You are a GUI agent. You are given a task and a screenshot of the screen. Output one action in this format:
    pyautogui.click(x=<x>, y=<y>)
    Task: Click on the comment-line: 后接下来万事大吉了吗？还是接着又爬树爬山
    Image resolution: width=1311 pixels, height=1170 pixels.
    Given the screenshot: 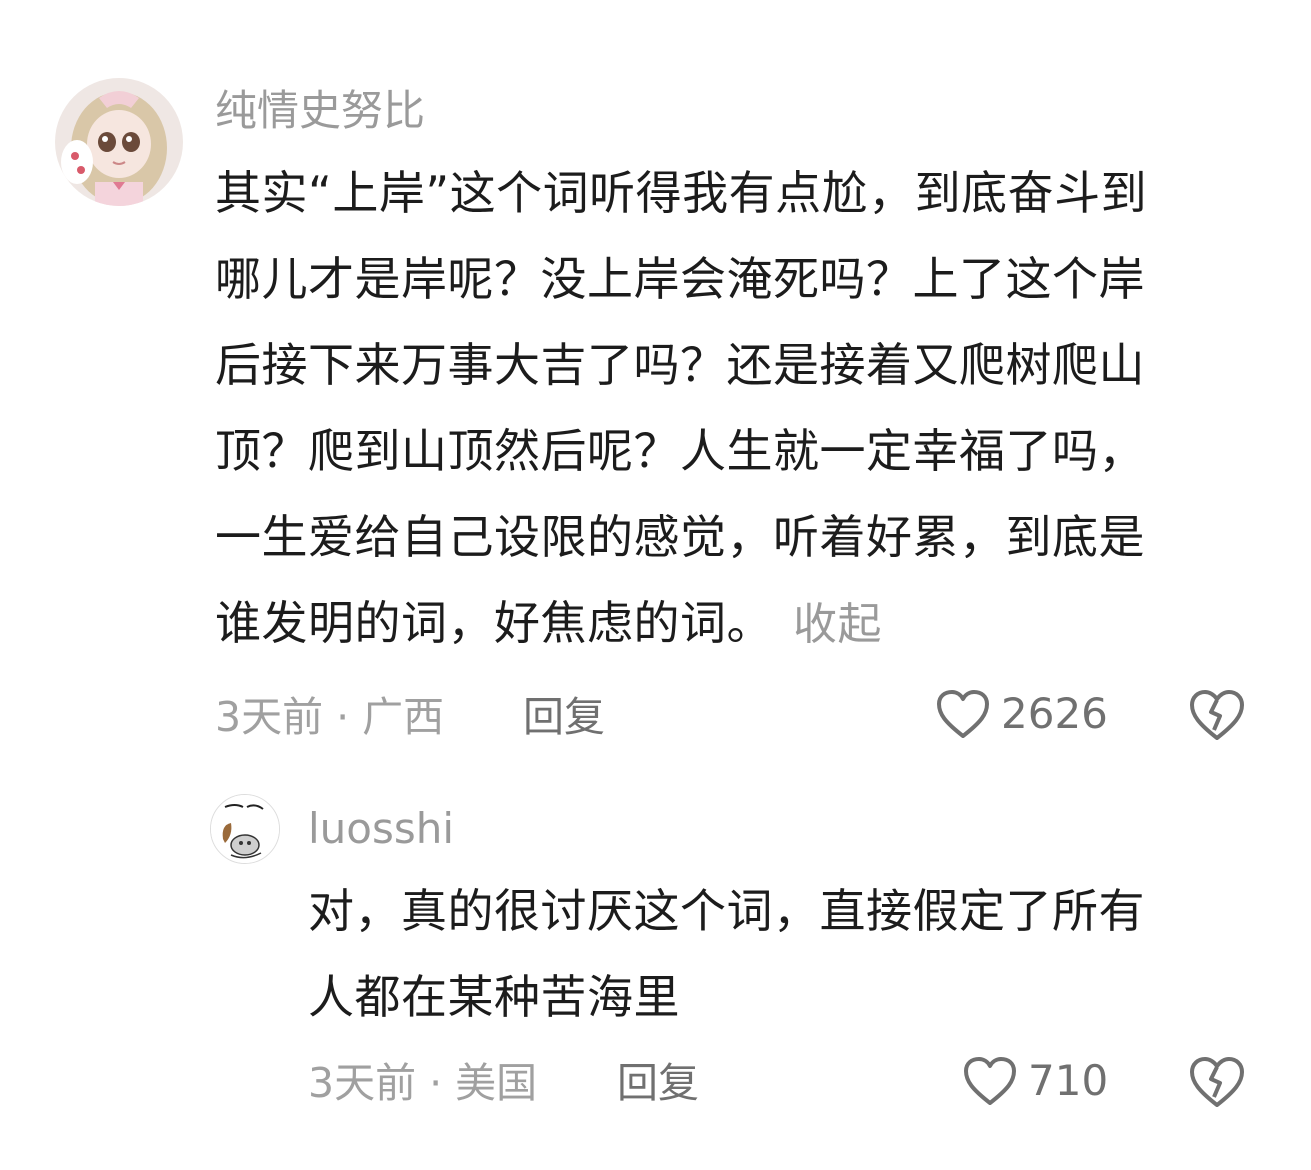 What is the action you would take?
    pyautogui.click(x=680, y=365)
    